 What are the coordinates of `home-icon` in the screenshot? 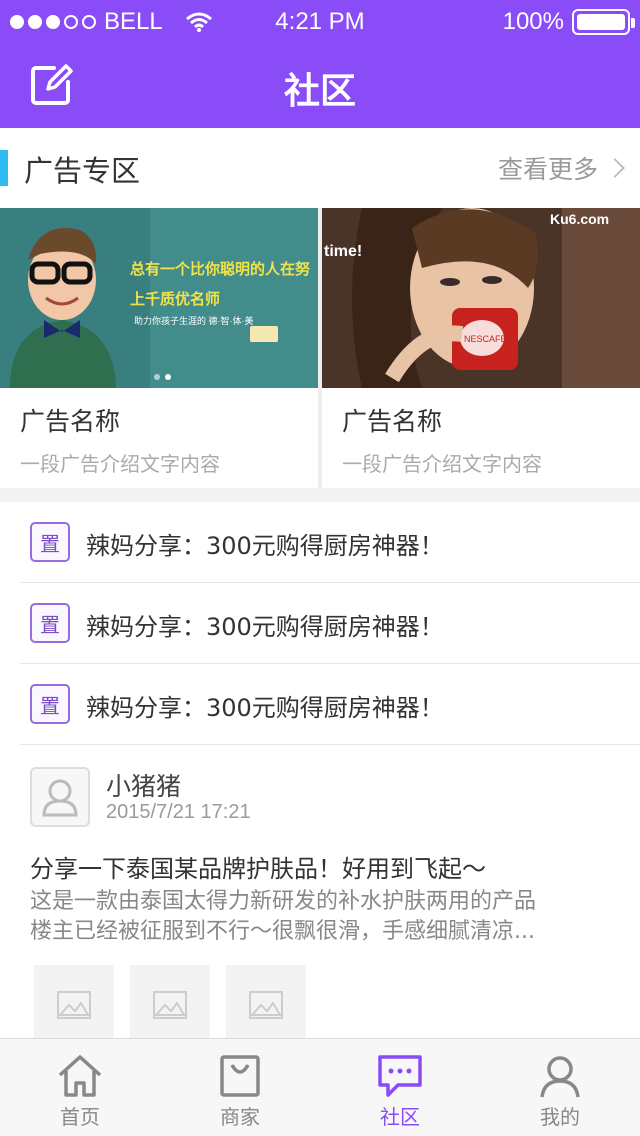 It's located at (80, 1076).